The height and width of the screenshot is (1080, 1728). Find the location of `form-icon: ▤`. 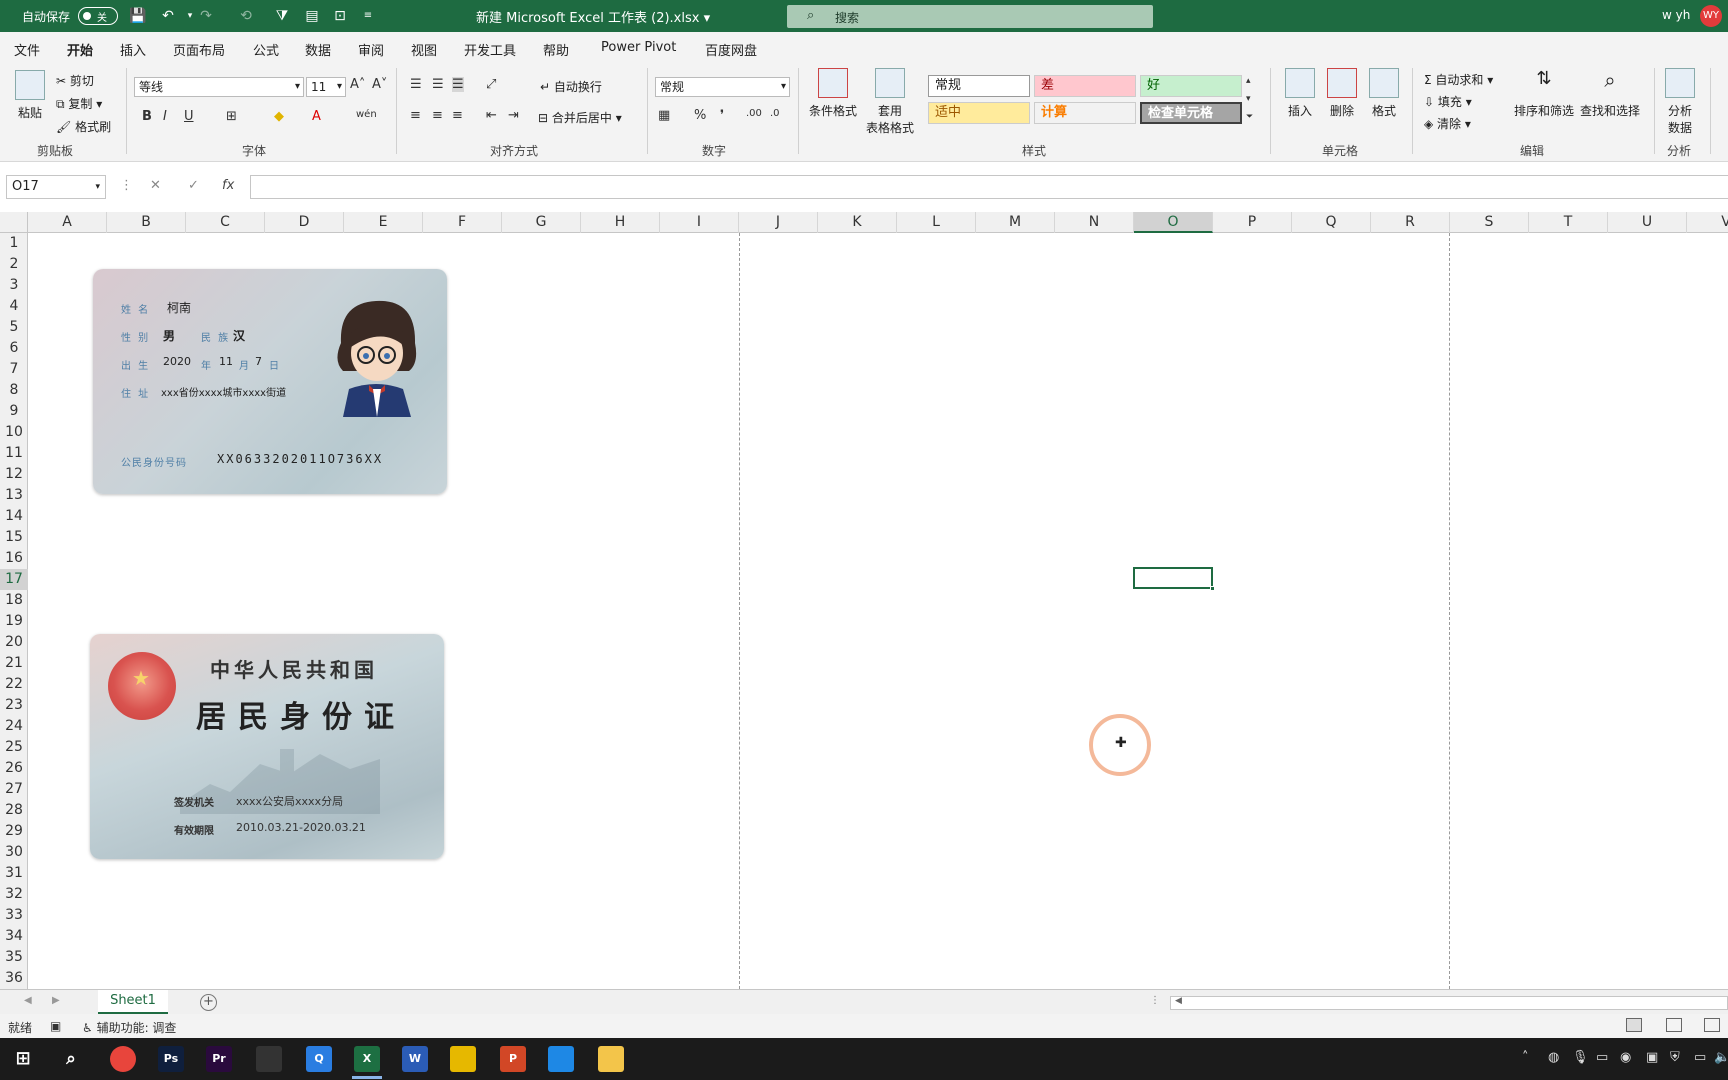

form-icon: ▤ is located at coordinates (312, 16).